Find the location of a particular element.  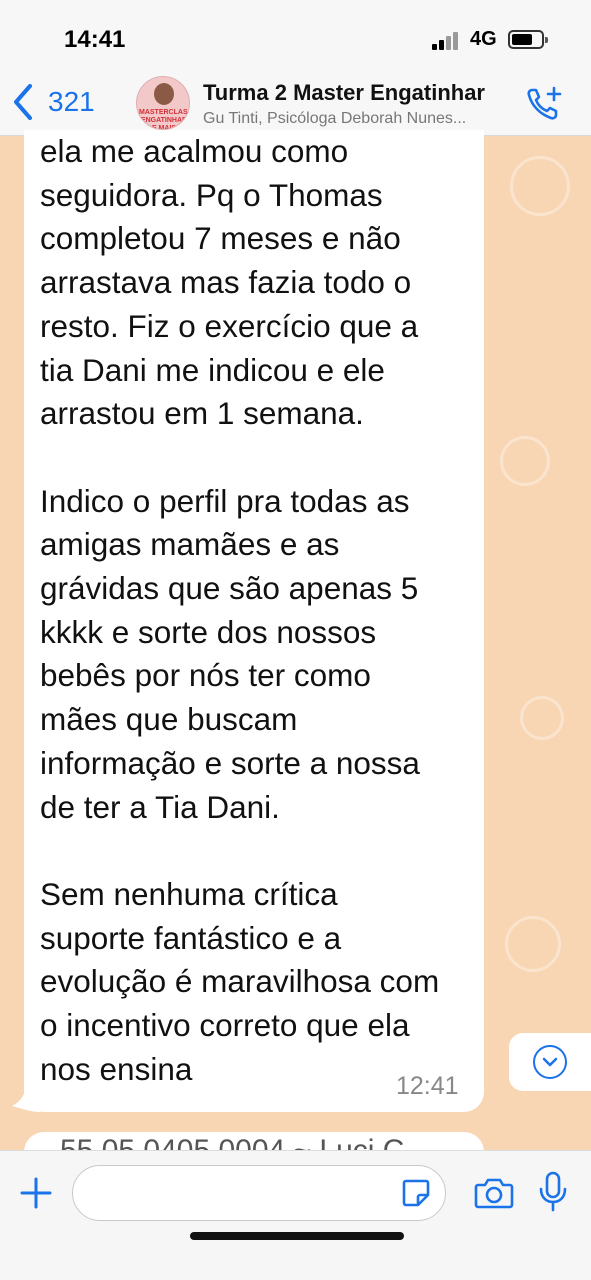

bubble-tail is located at coordinates (26, 1100).